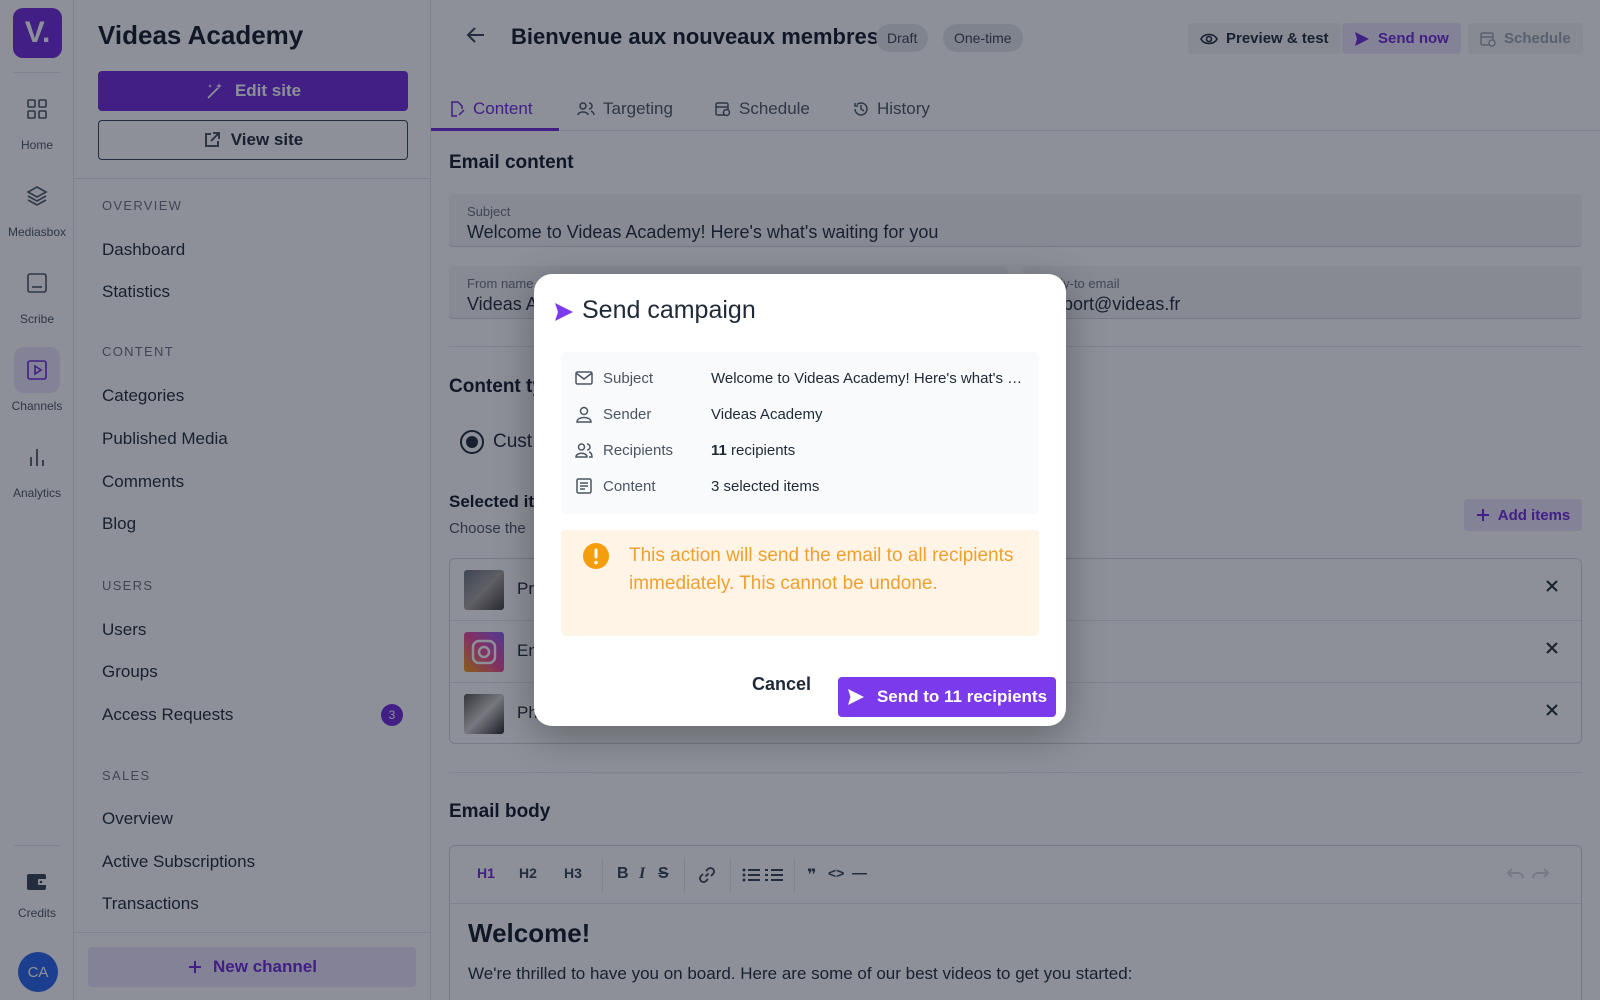 The width and height of the screenshot is (1600, 1000). What do you see at coordinates (584, 452) in the screenshot?
I see `users-icon` at bounding box center [584, 452].